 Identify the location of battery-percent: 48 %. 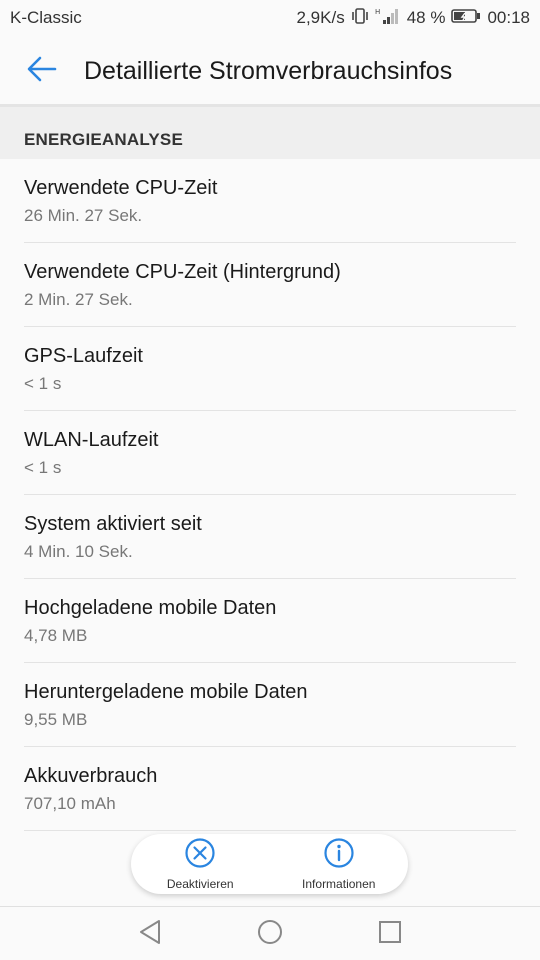
(426, 17).